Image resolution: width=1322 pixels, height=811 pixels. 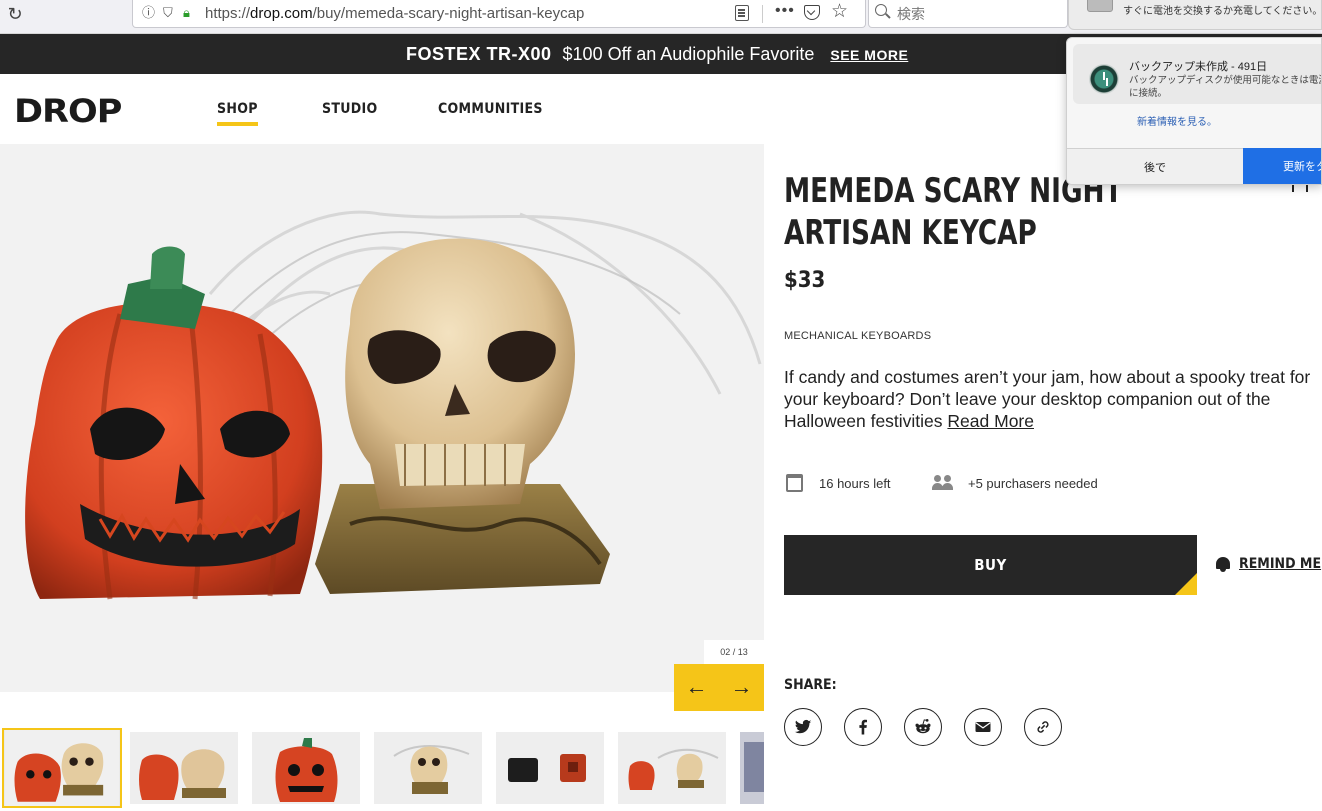 I want to click on read-more-link: Read More, so click(x=990, y=421).